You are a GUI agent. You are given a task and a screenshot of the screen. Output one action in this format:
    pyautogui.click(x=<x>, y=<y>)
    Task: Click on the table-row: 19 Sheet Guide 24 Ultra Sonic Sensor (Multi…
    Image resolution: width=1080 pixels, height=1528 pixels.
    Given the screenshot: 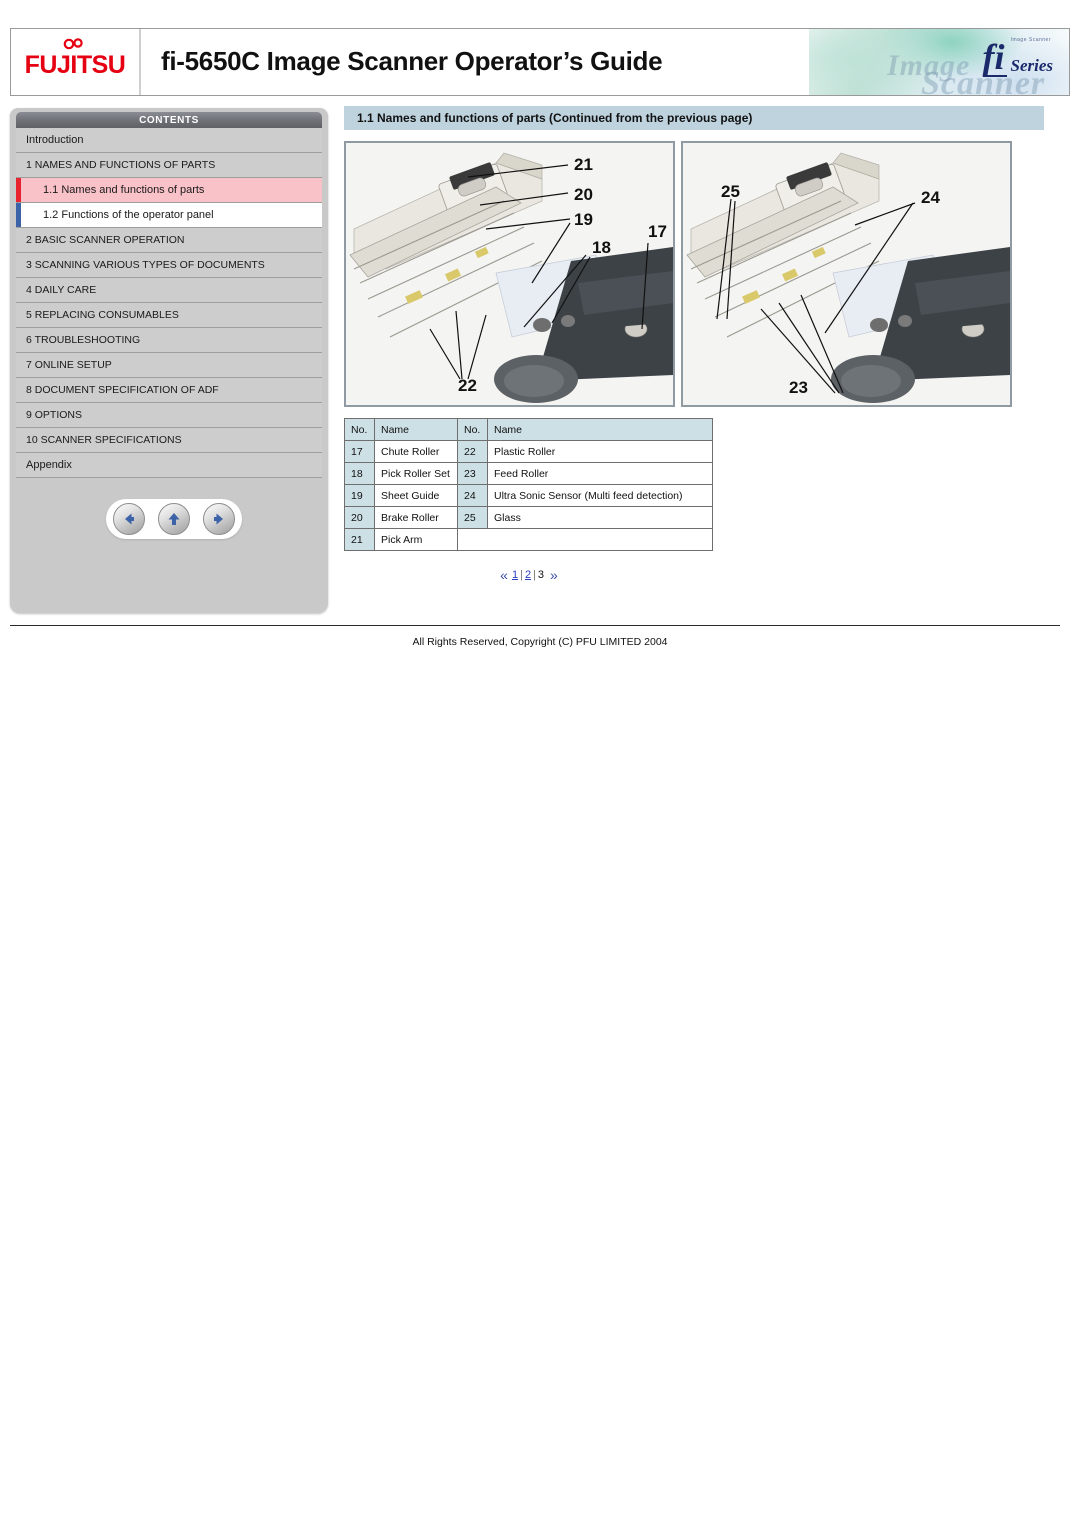 What is the action you would take?
    pyautogui.click(x=528, y=495)
    